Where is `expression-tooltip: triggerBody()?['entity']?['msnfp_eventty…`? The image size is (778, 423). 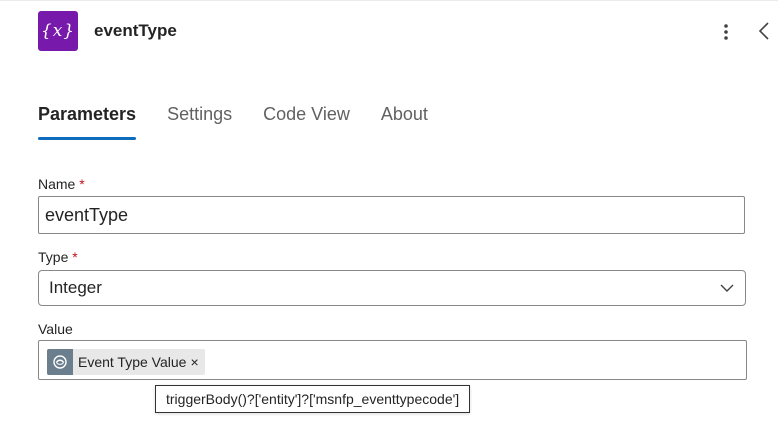 expression-tooltip: triggerBody()?['entity']?['msnfp_eventty… is located at coordinates (313, 399).